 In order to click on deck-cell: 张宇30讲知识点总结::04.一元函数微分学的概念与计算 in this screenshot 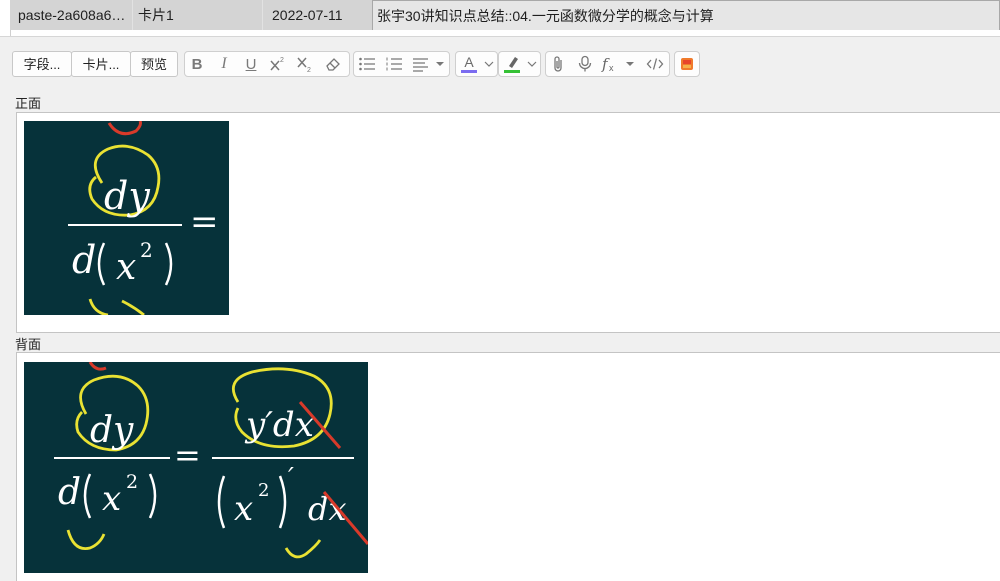, I will do `click(686, 15)`.